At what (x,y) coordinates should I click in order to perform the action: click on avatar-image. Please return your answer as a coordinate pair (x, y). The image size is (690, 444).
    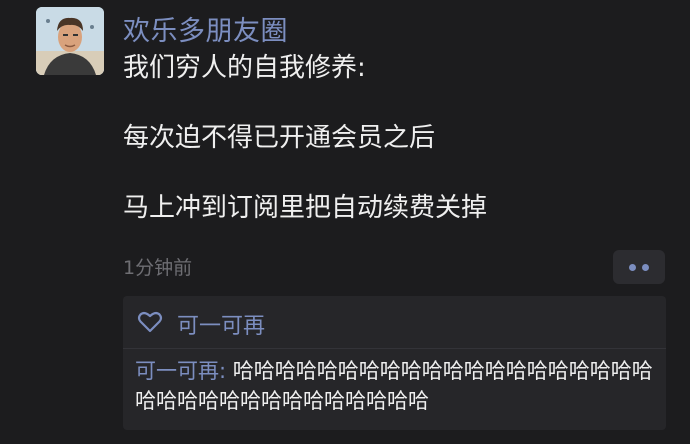
    Looking at the image, I should click on (70, 41).